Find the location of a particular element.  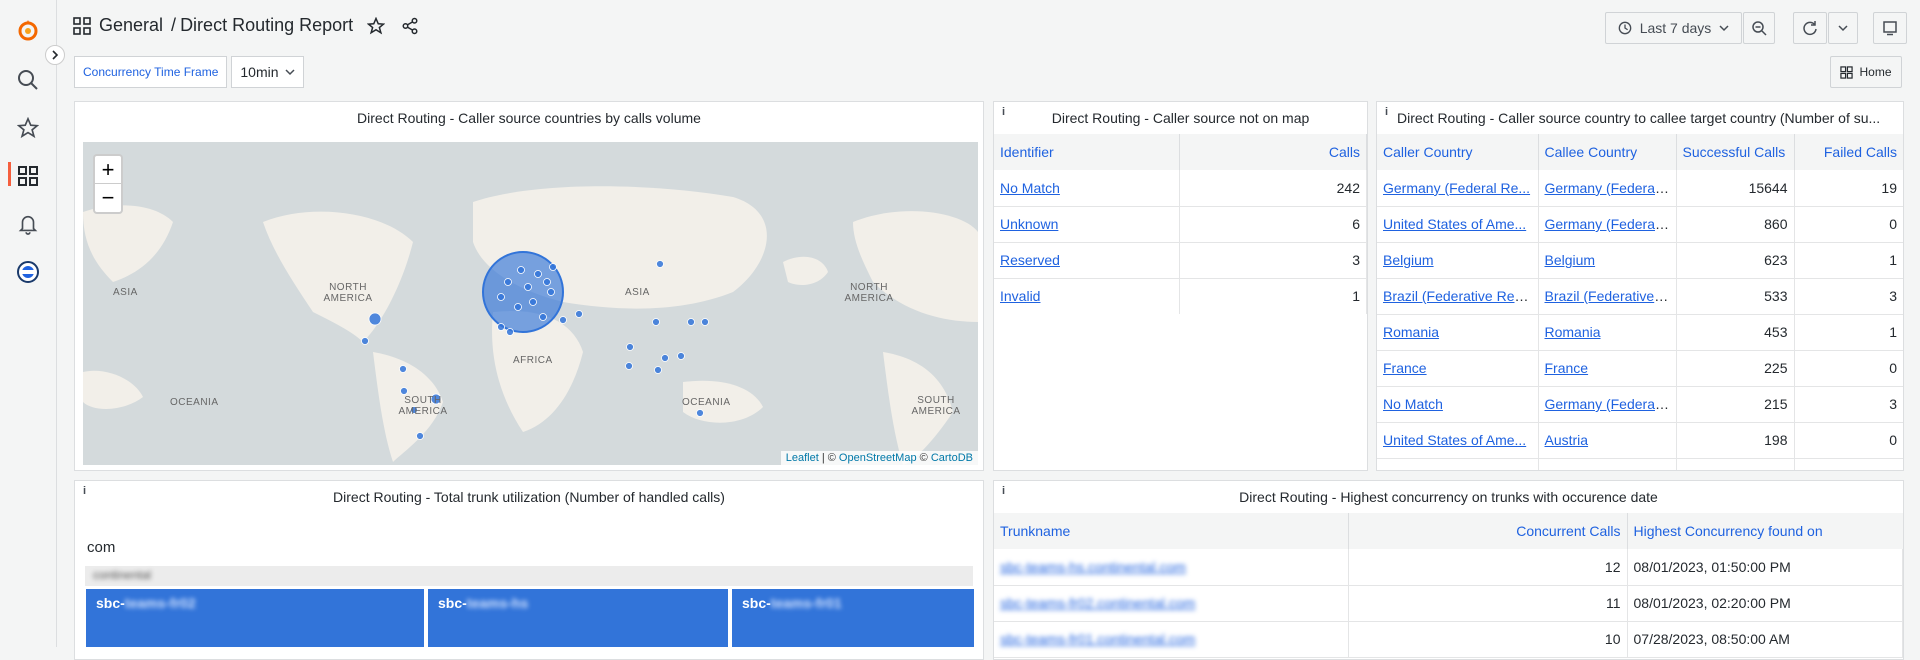

date-cell: 07/28/2023, 08:50:00 AM is located at coordinates (1765, 639).